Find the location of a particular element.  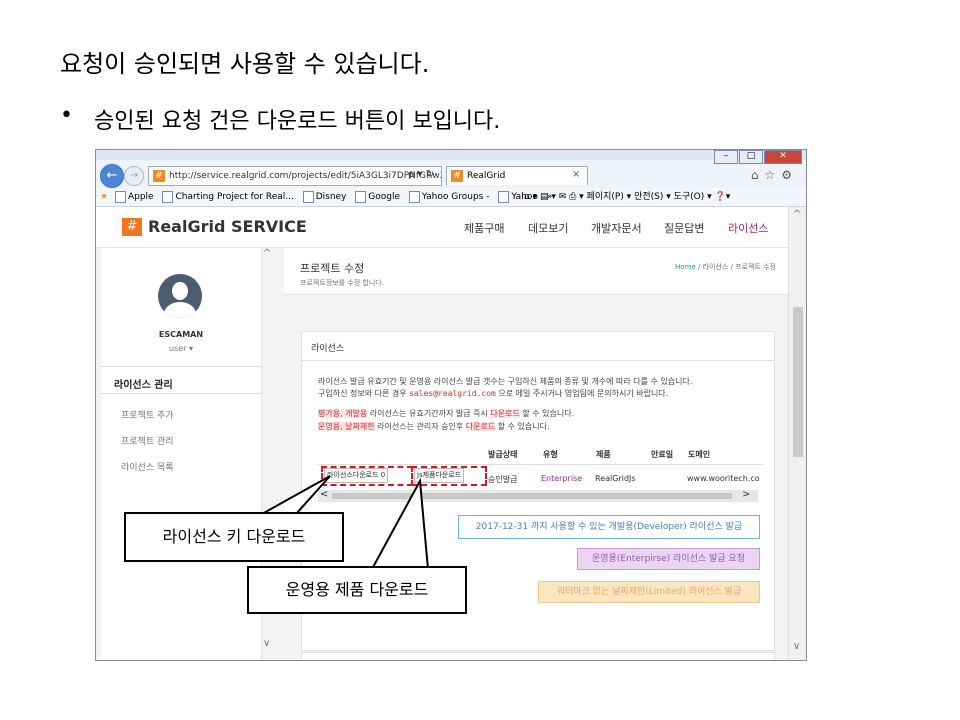

callout-pointers is located at coordinates (344, 522).